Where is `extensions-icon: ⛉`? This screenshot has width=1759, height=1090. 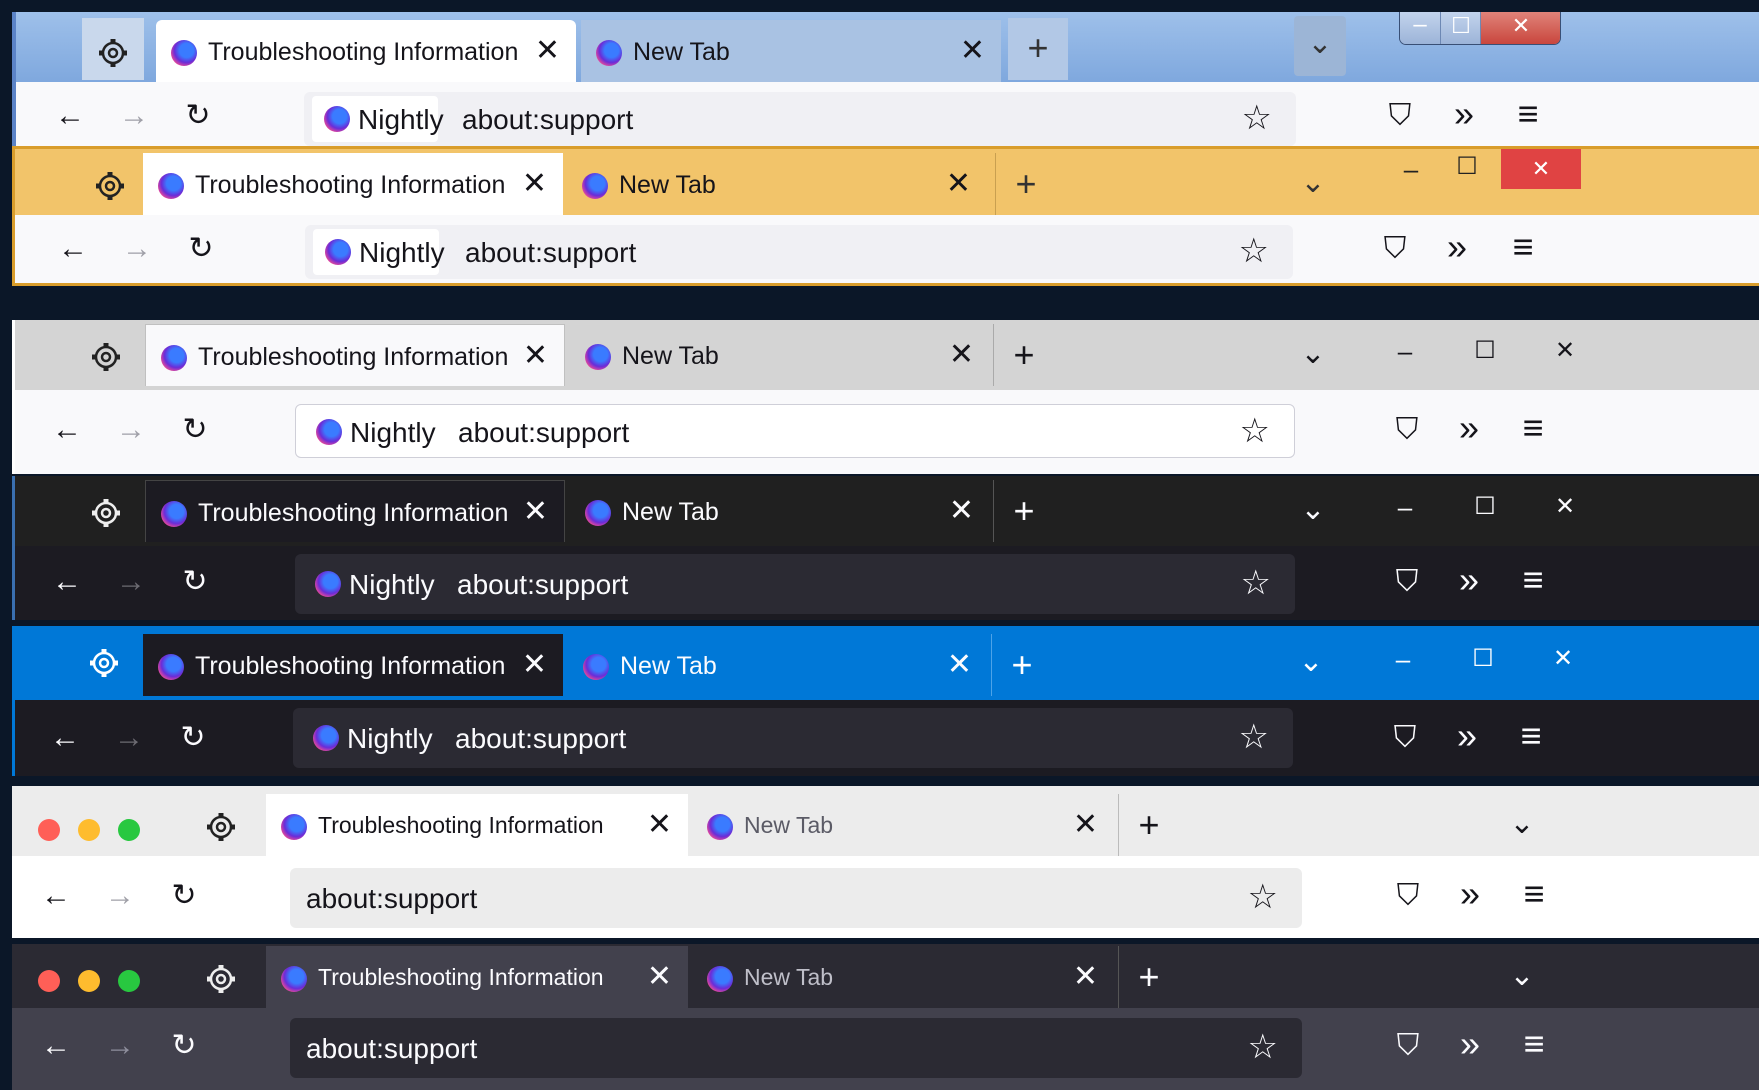 extensions-icon: ⛉ is located at coordinates (1408, 896).